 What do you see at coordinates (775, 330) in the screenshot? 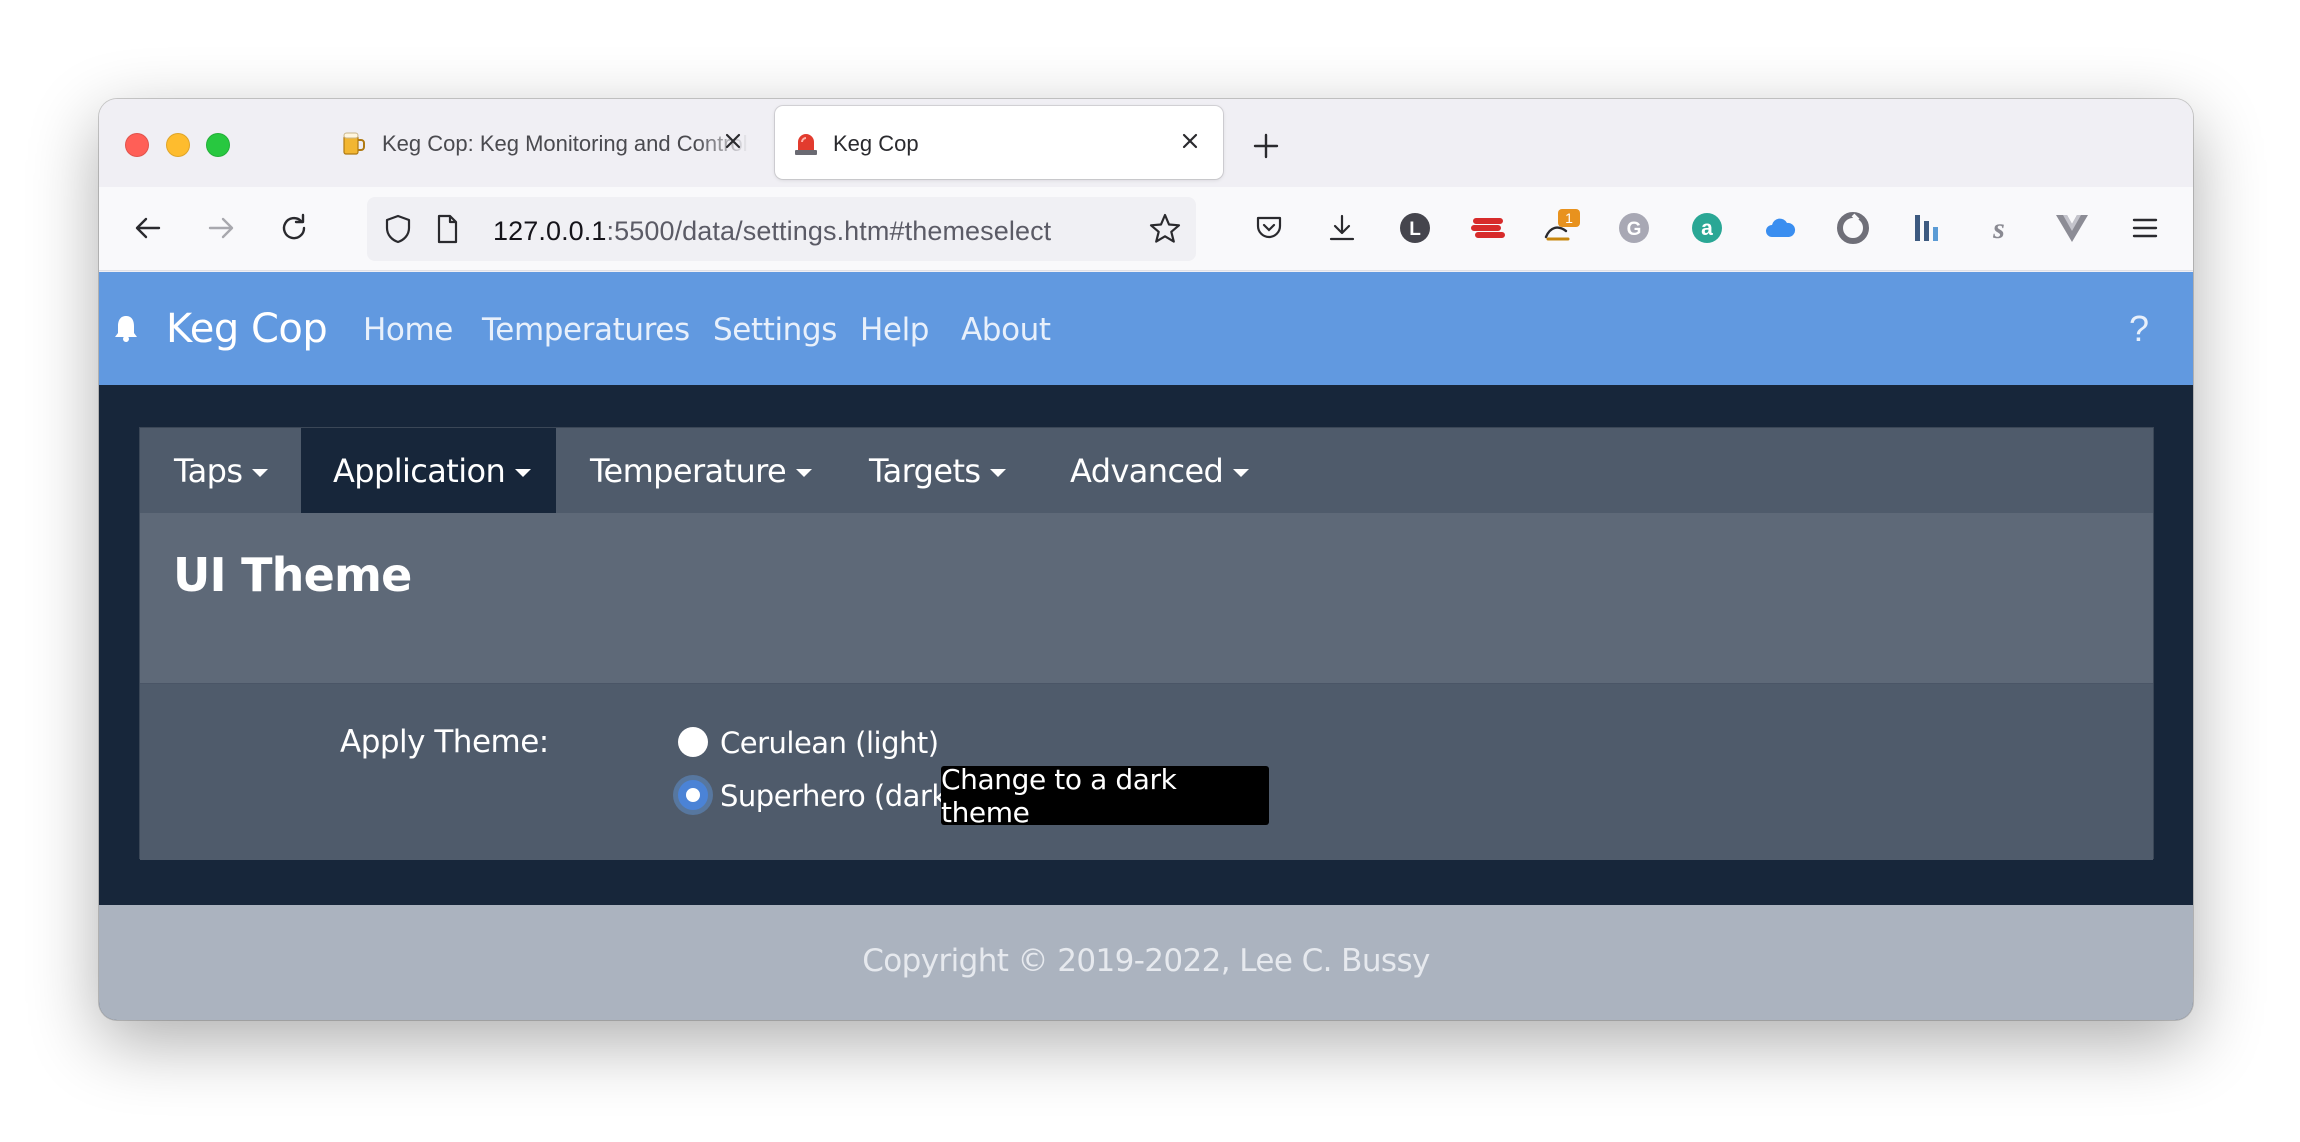
I see `nav-settings: Settings` at bounding box center [775, 330].